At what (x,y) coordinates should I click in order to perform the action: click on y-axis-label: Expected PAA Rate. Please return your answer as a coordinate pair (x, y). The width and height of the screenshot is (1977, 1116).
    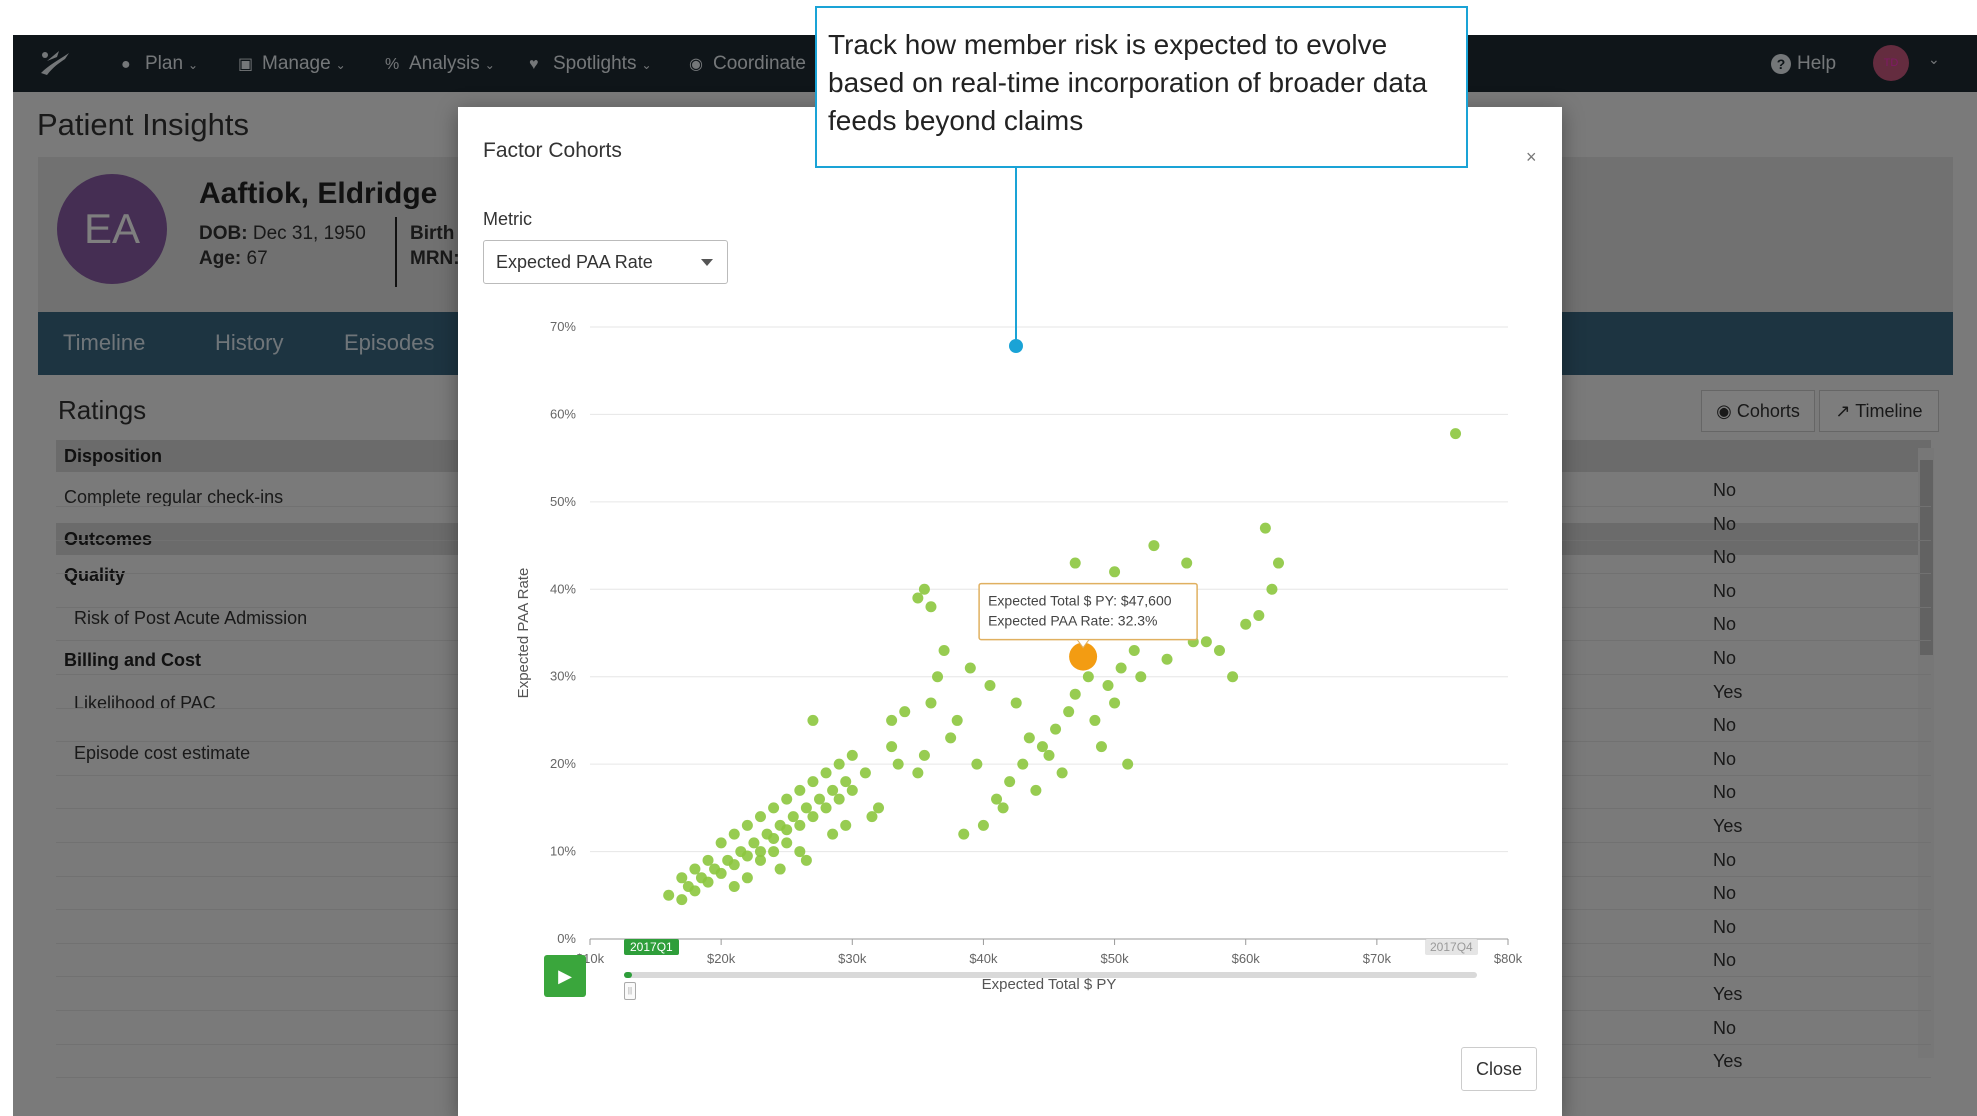
    Looking at the image, I should click on (523, 633).